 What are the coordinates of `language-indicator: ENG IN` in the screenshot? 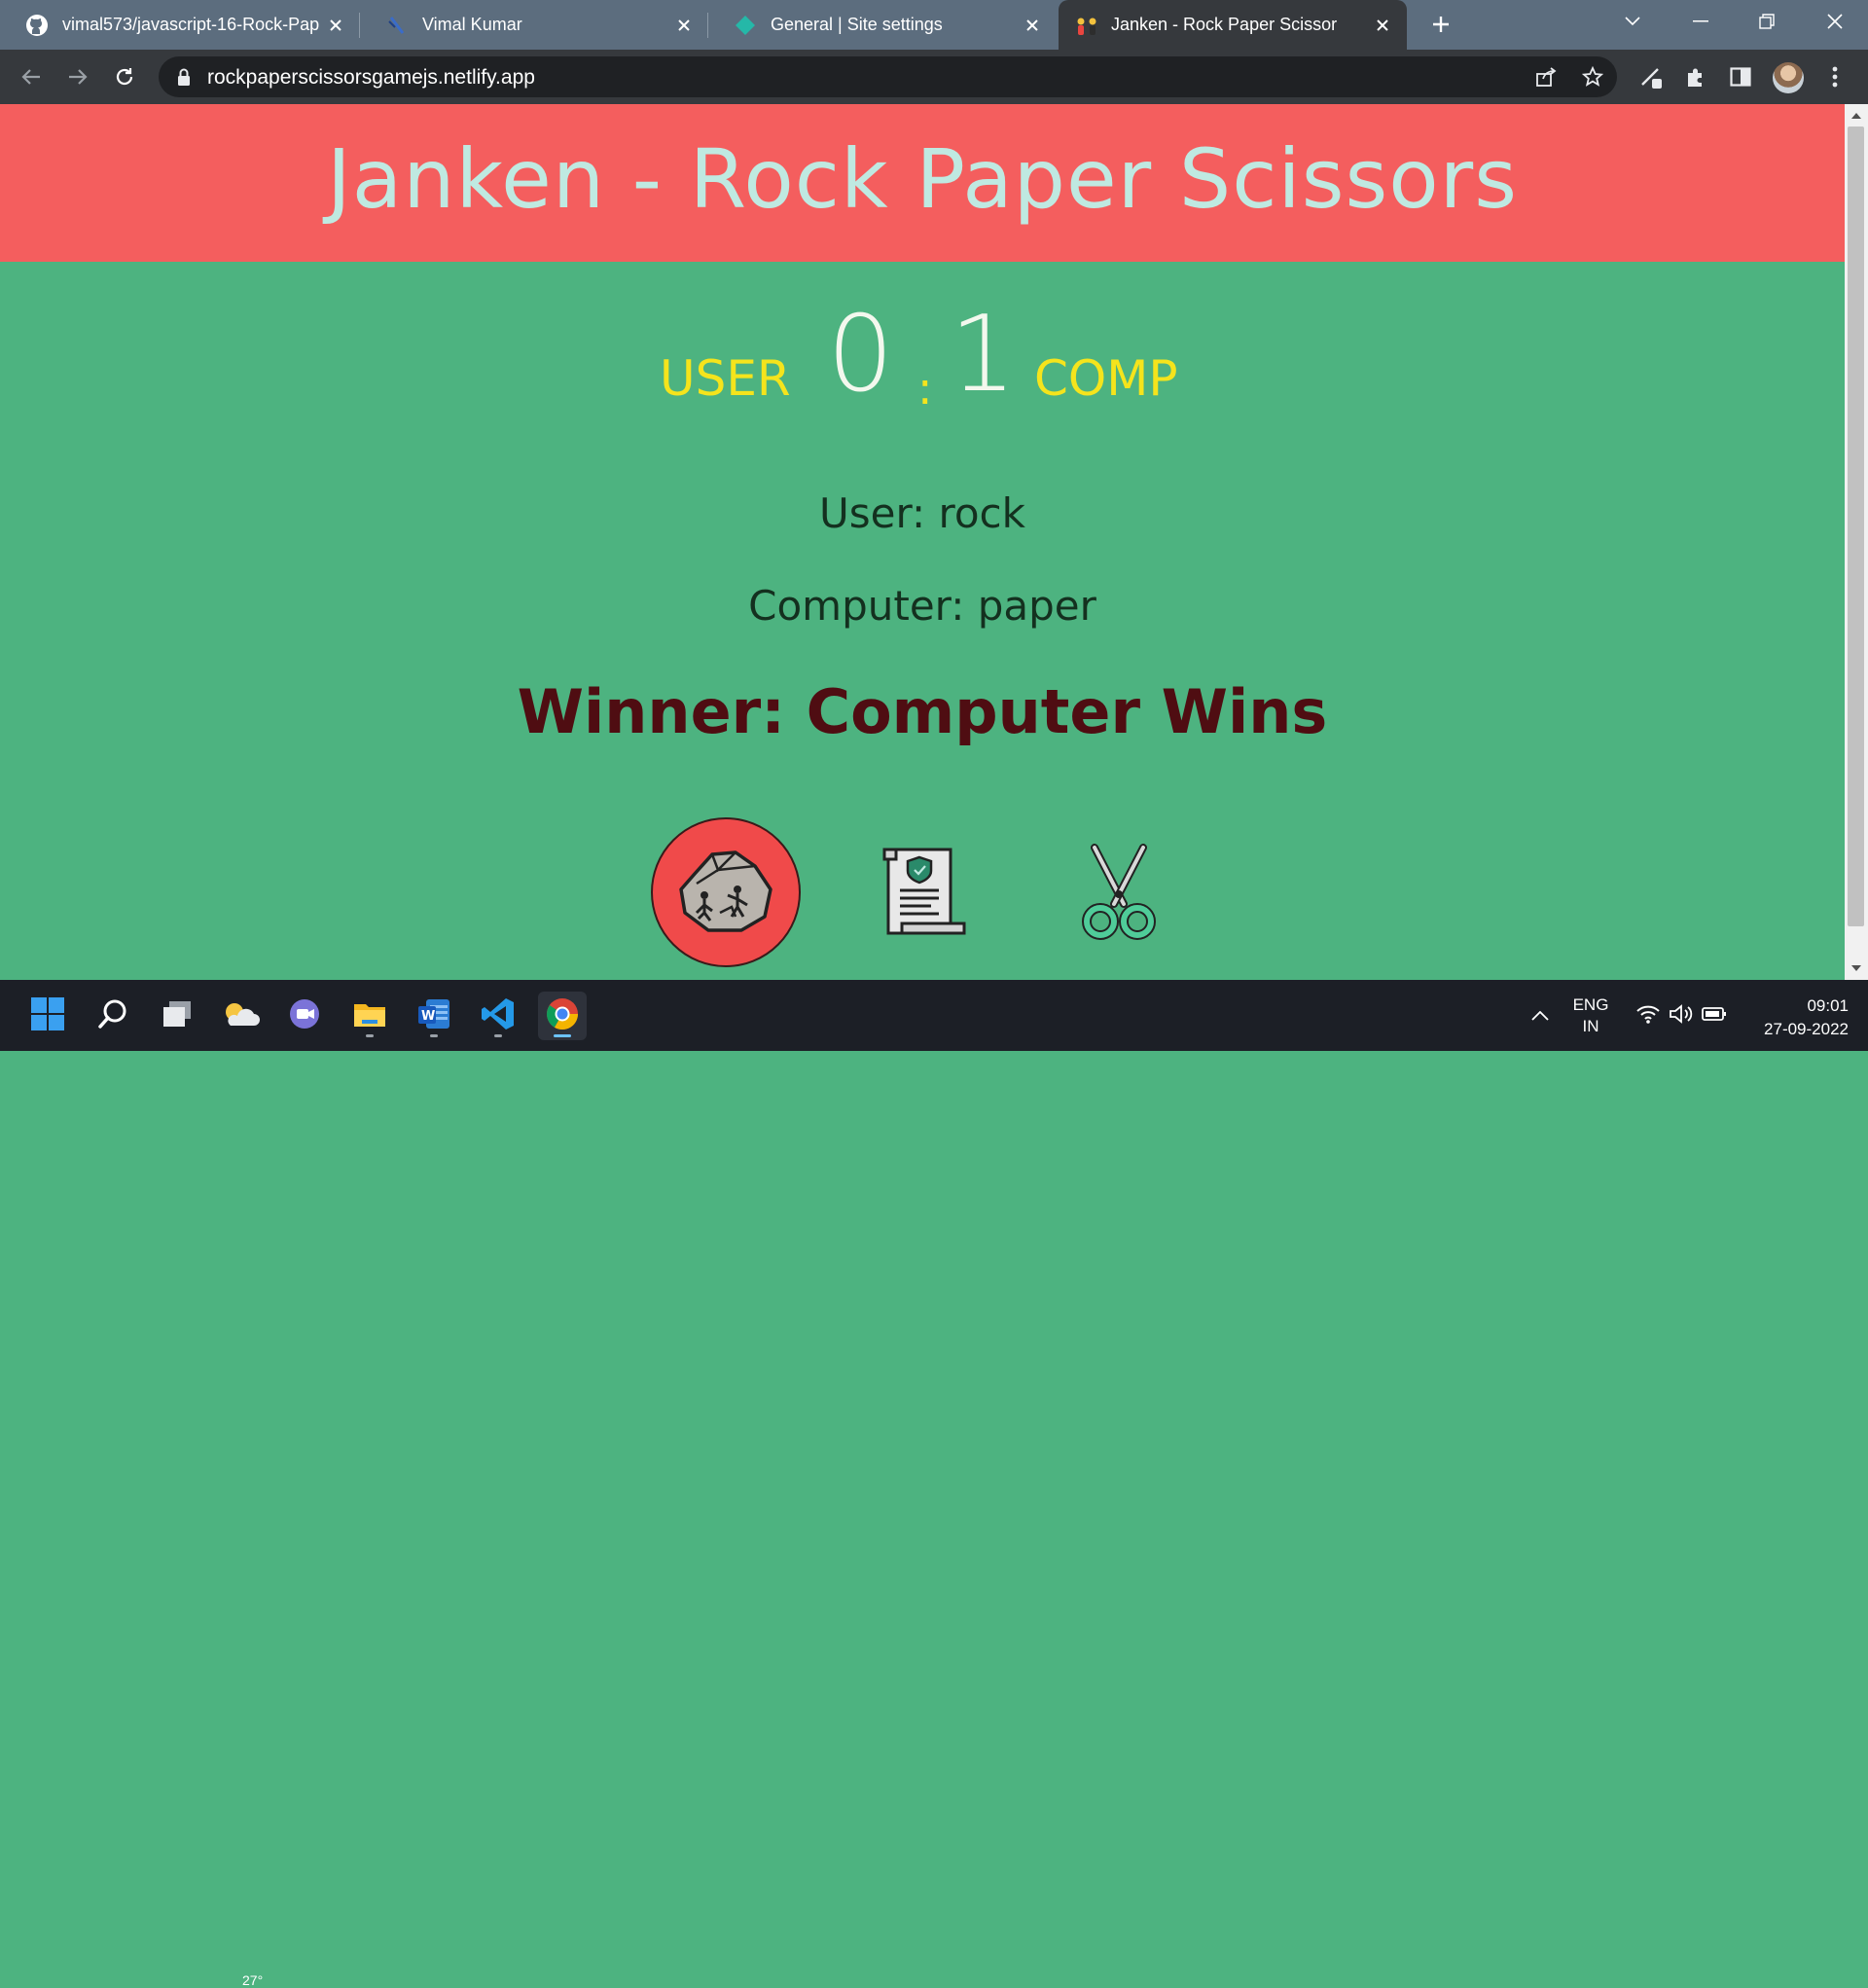 It's located at (1590, 1015).